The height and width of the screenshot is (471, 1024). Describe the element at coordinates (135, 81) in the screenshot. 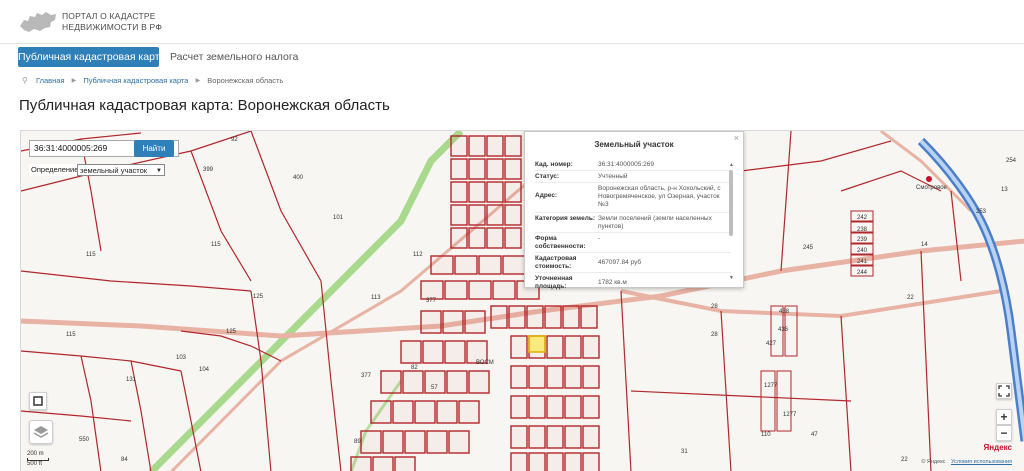

I see `breadcrumb-public-map: Публичная кадастровая карта` at that location.